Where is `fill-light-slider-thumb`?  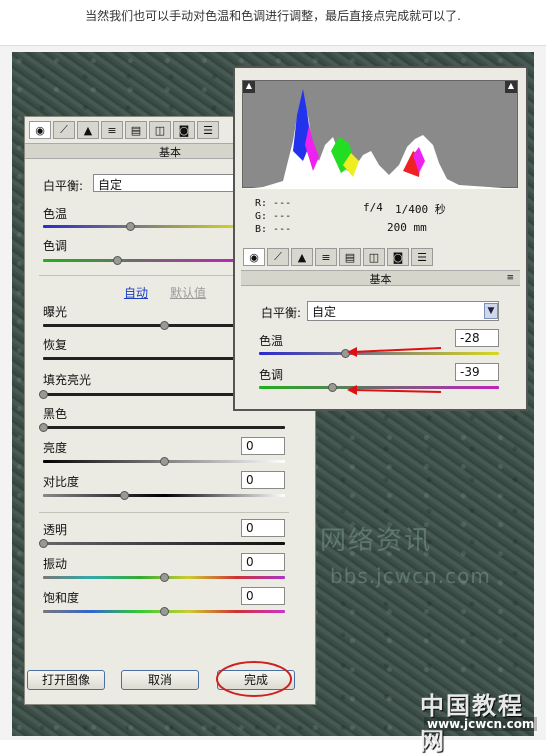 fill-light-slider-thumb is located at coordinates (43, 394).